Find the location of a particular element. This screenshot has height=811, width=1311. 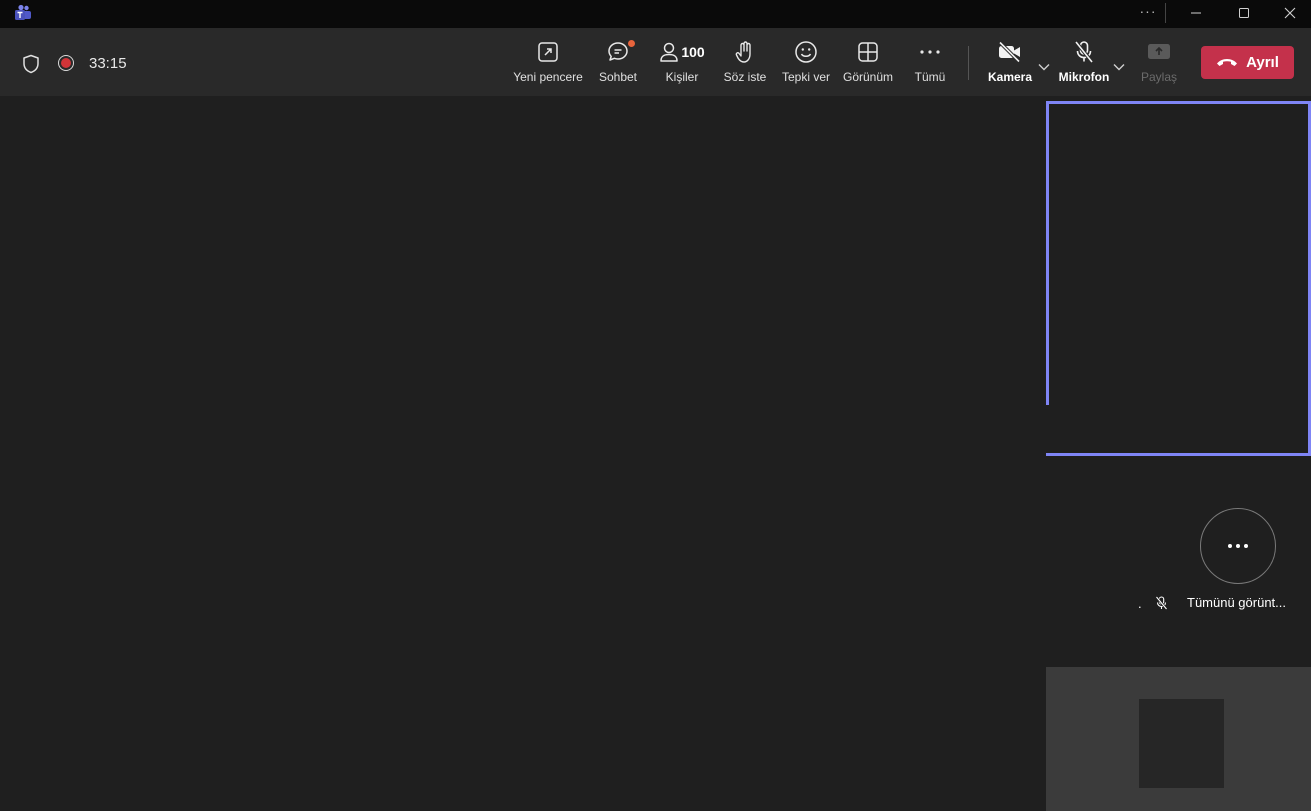

maximize-button is located at coordinates (1244, 13).